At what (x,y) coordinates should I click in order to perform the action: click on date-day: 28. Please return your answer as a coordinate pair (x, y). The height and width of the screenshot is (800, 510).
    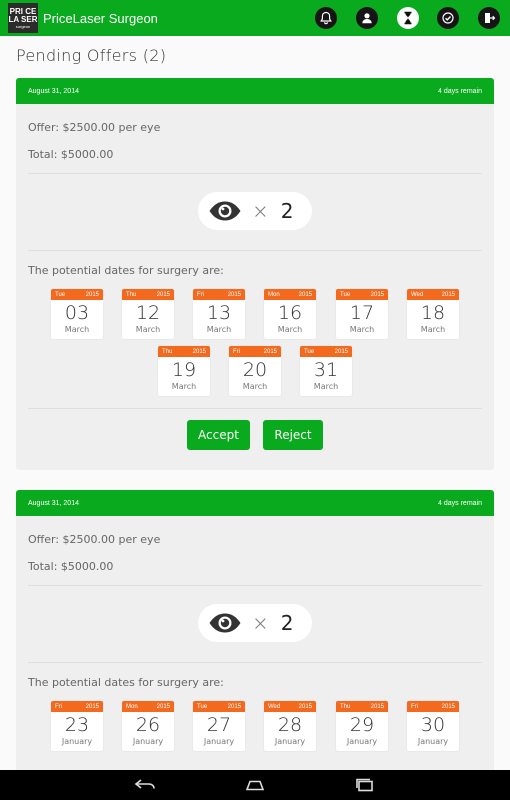
    Looking at the image, I should click on (290, 725).